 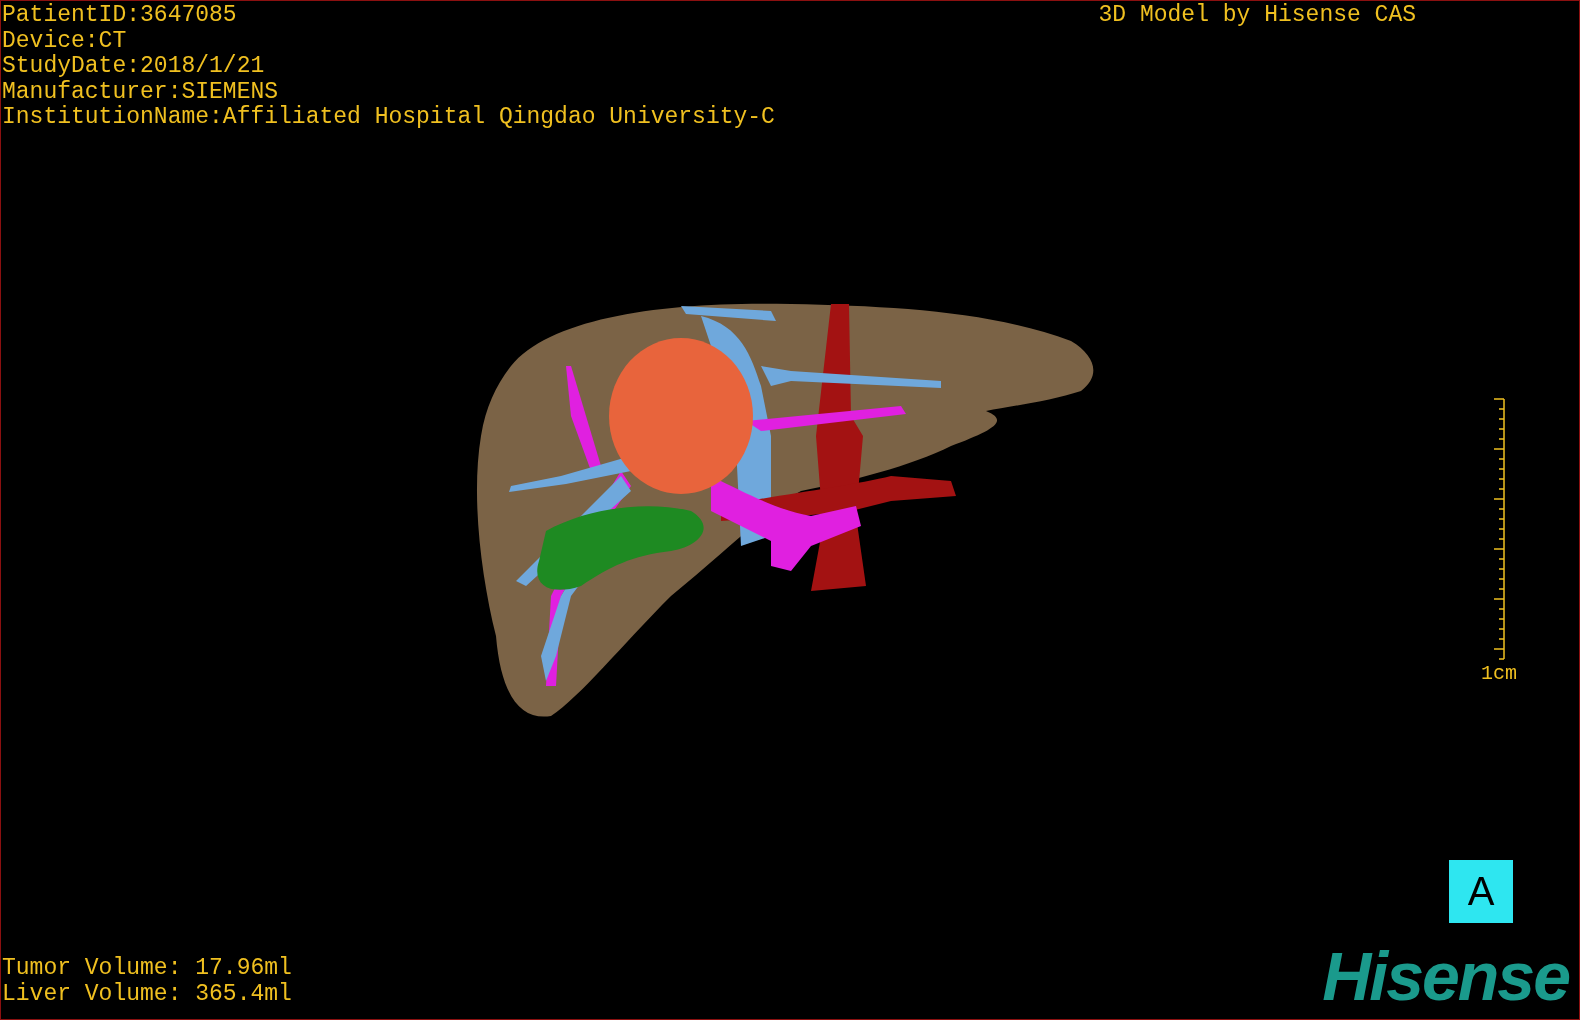 I want to click on patient-info-line: InstitutionName:Affiliated Hospital Qingdao University-C, so click(x=388, y=118).